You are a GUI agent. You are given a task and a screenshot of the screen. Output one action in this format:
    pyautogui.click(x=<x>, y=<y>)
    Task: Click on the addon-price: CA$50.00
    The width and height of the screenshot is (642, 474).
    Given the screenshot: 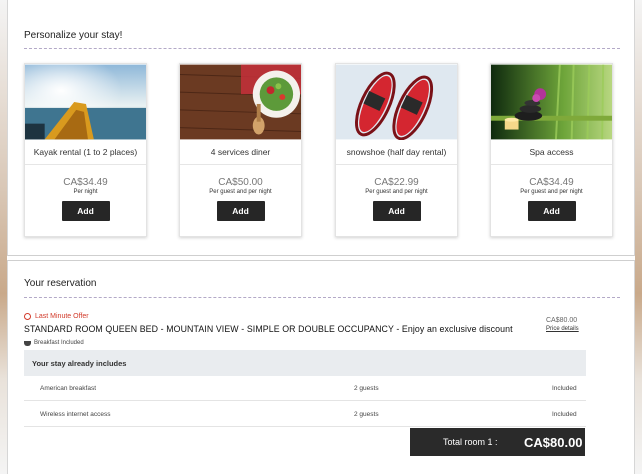 What is the action you would take?
    pyautogui.click(x=240, y=182)
    